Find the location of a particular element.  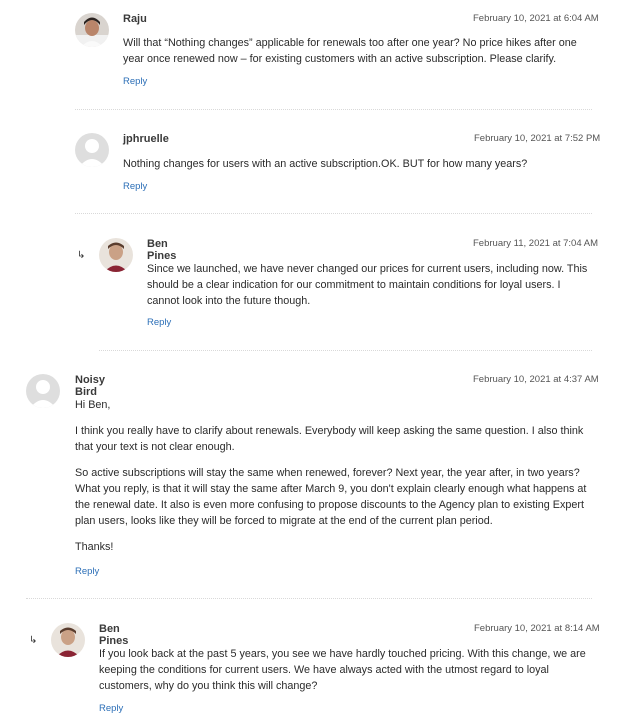

comment-date: February 10, 2021 at 6:04 AM is located at coordinates (536, 18).